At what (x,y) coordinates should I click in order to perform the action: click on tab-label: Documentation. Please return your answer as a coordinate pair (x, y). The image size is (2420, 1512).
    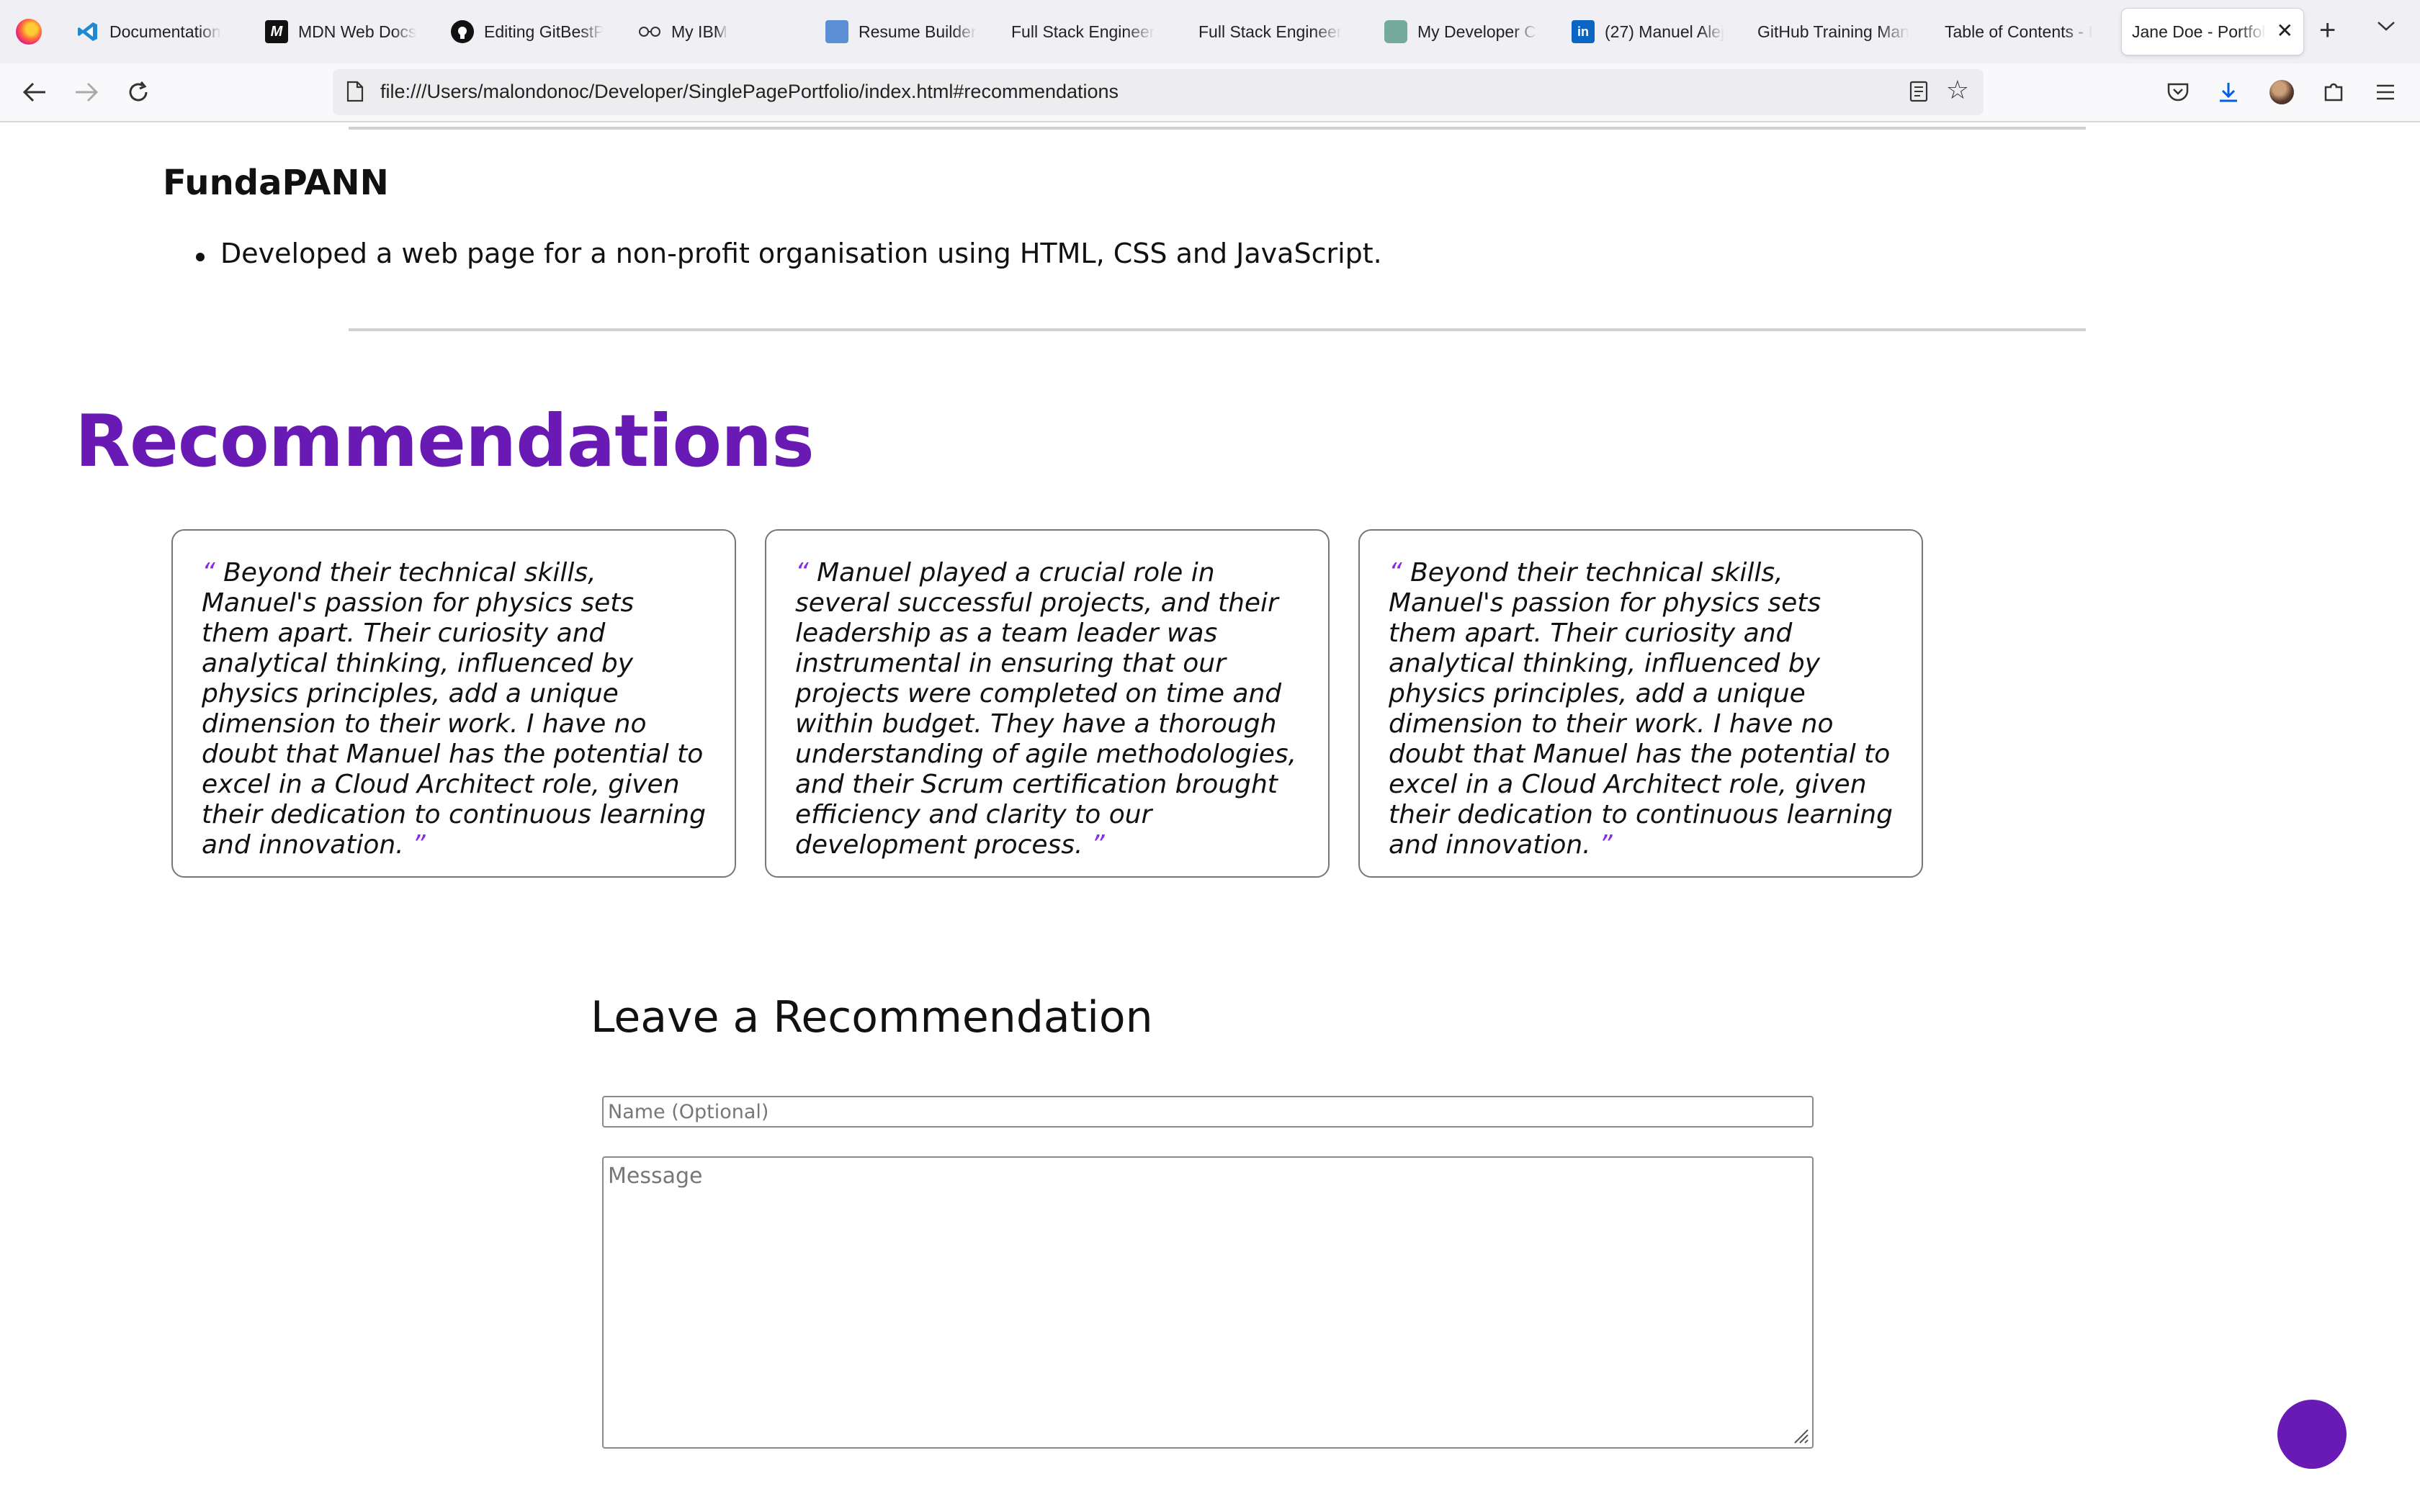
    Looking at the image, I should click on (165, 31).